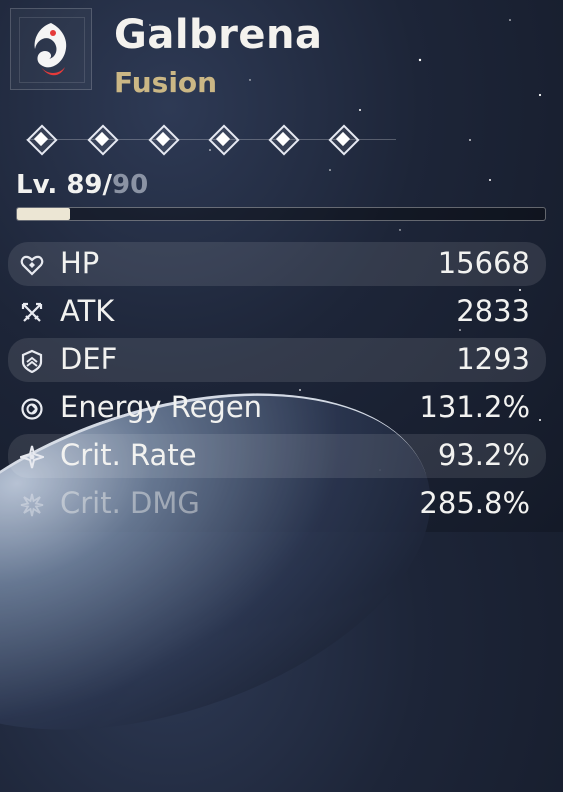  What do you see at coordinates (32, 361) in the screenshot?
I see `shield-icon` at bounding box center [32, 361].